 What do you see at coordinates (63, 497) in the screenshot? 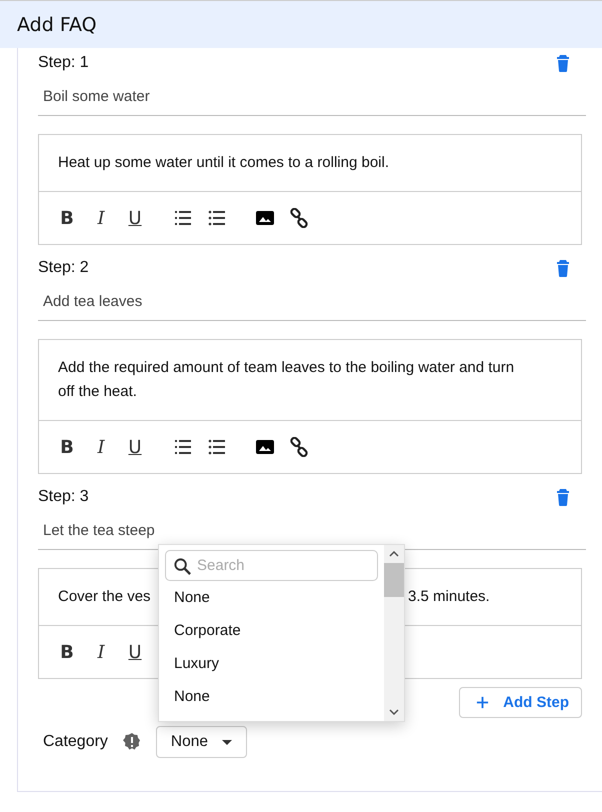
I see `step-label: Step: 3` at bounding box center [63, 497].